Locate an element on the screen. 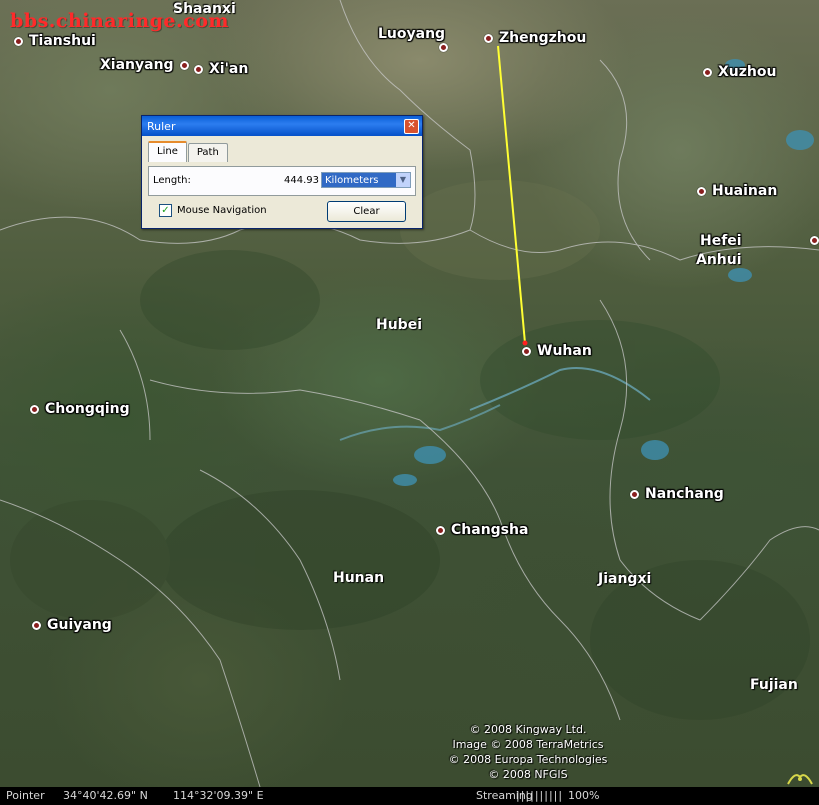  pointer-label: Pointer is located at coordinates (25, 795).